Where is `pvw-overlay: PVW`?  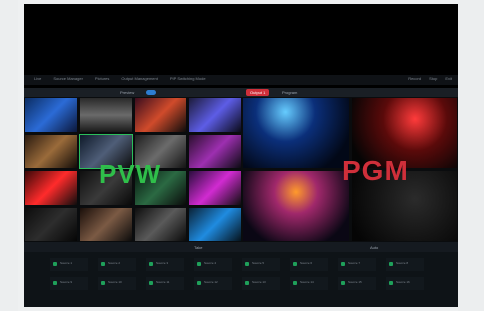
pvw-overlay: PVW is located at coordinates (130, 174).